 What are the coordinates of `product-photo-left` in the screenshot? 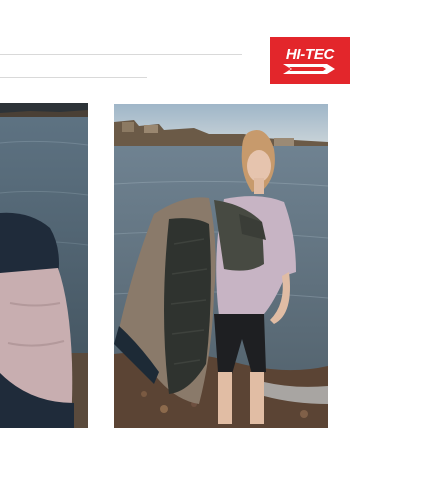 It's located at (44, 265).